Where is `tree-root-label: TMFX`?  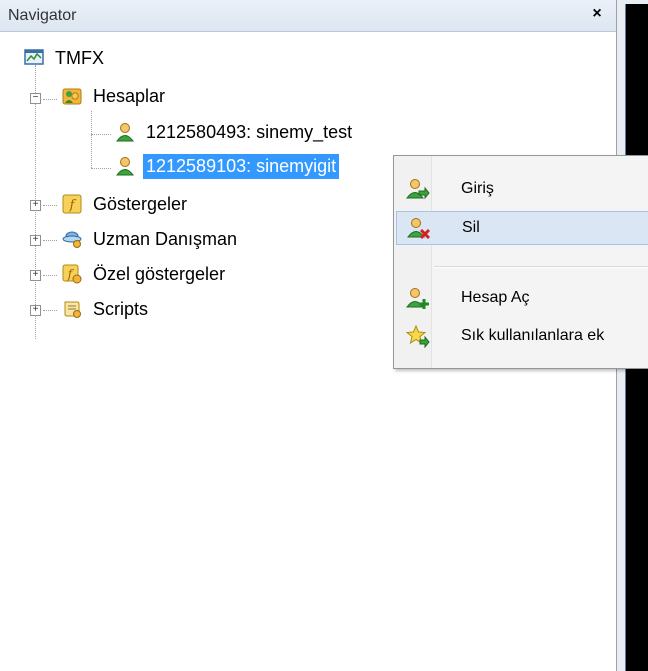
tree-root-label: TMFX is located at coordinates (79, 57).